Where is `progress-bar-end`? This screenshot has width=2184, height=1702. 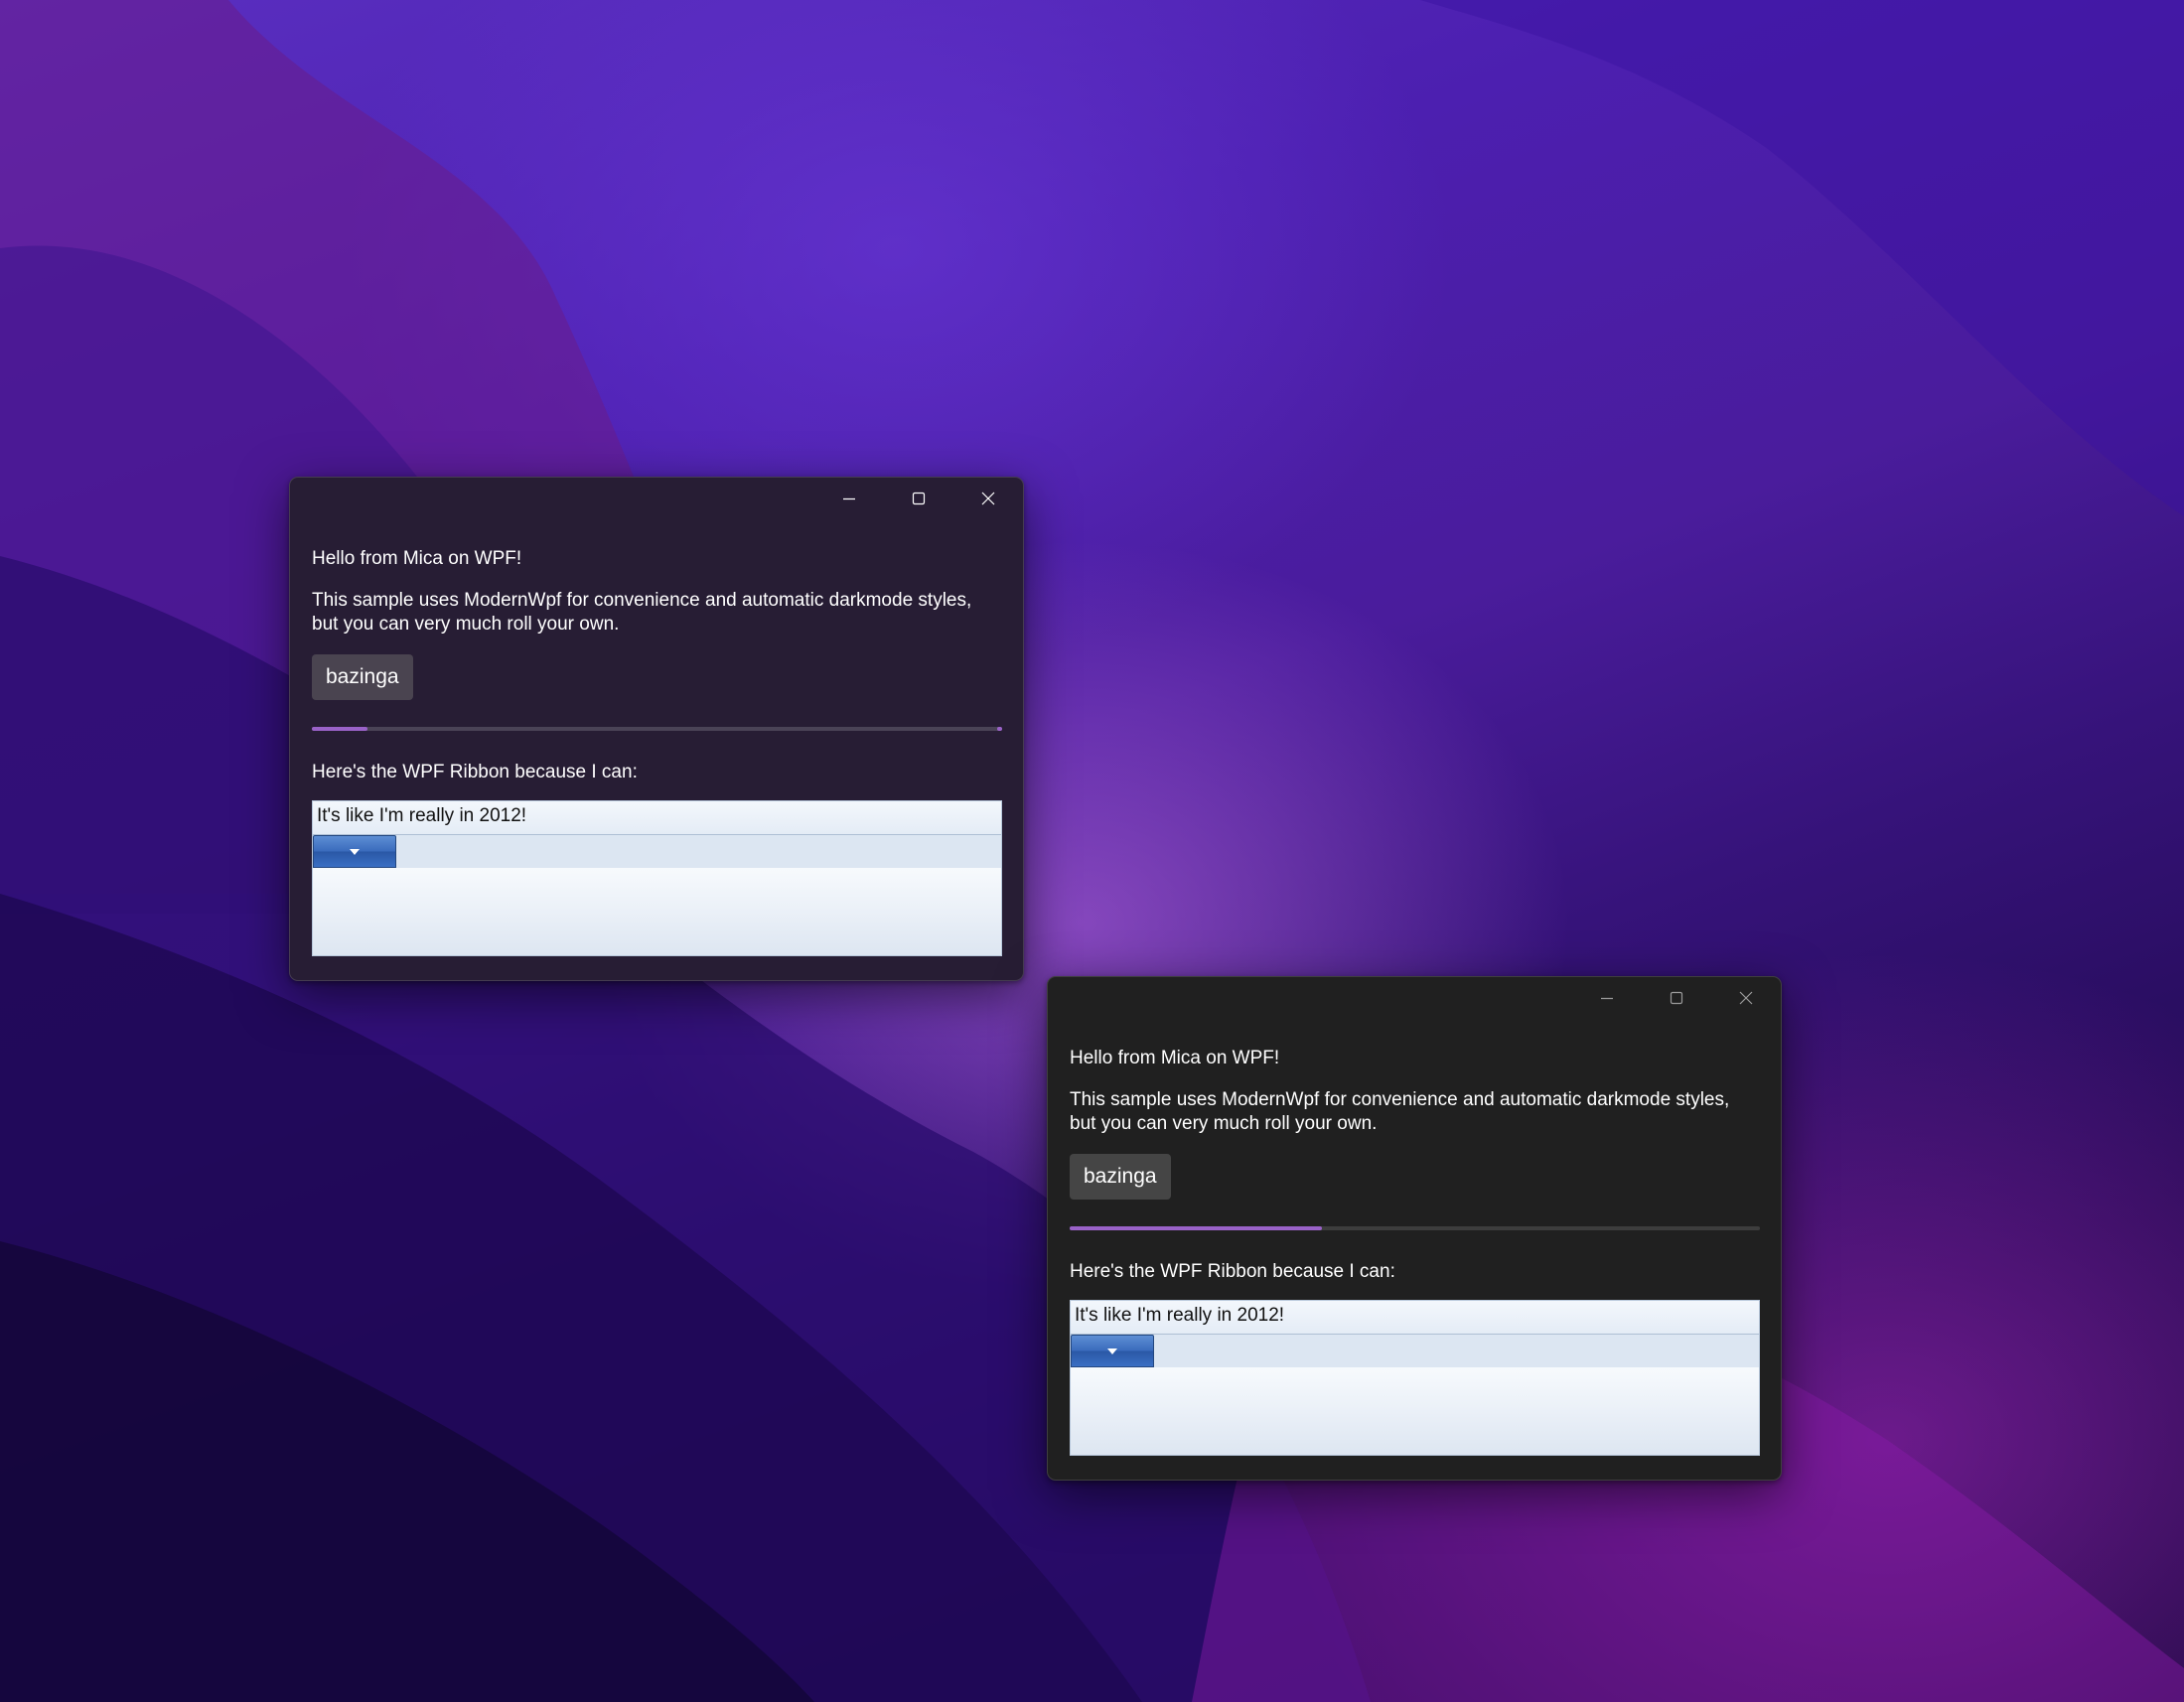
progress-bar-end is located at coordinates (999, 729).